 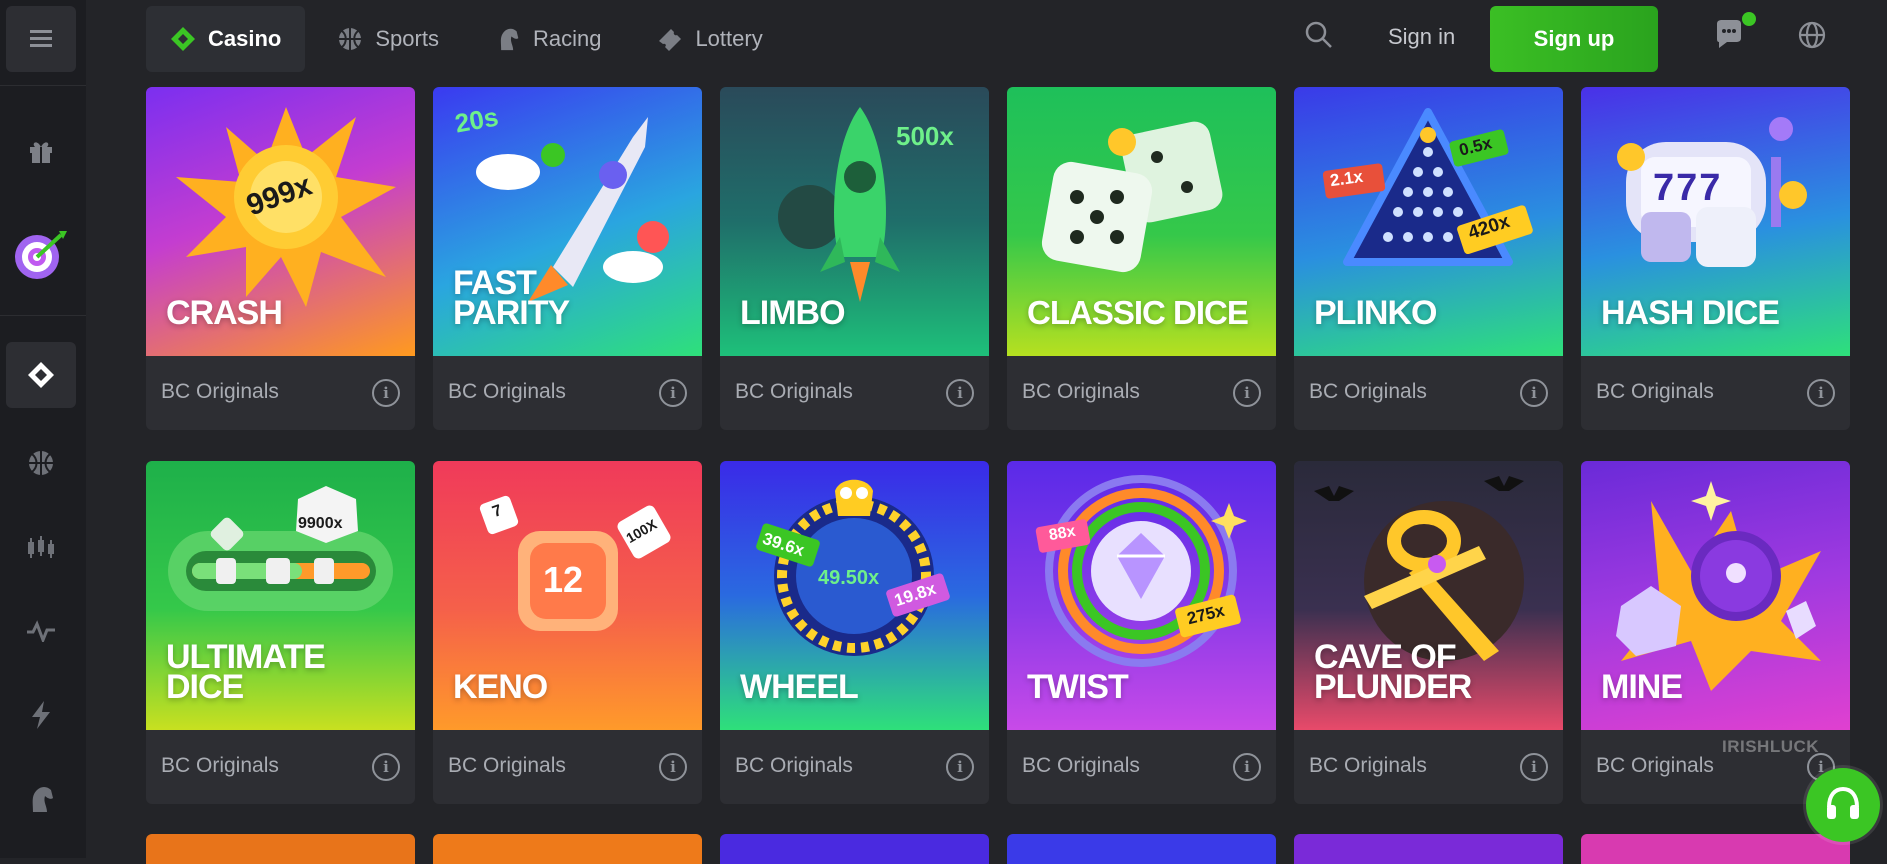 I want to click on chat-icon, so click(x=1729, y=34).